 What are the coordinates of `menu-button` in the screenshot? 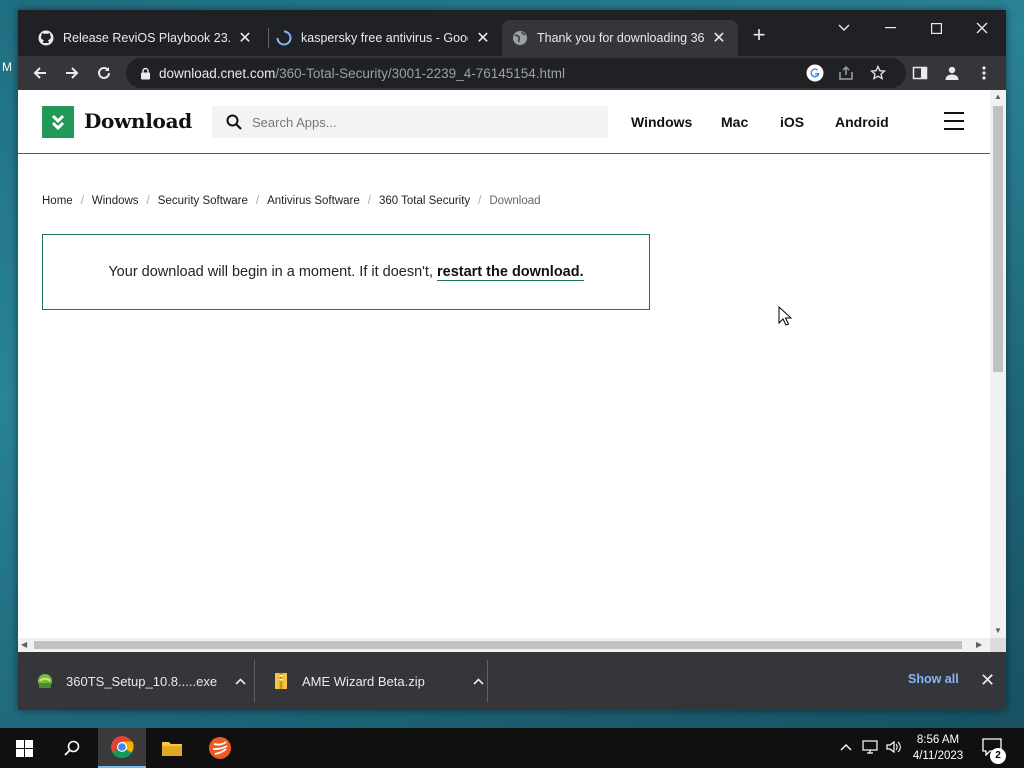 It's located at (984, 73).